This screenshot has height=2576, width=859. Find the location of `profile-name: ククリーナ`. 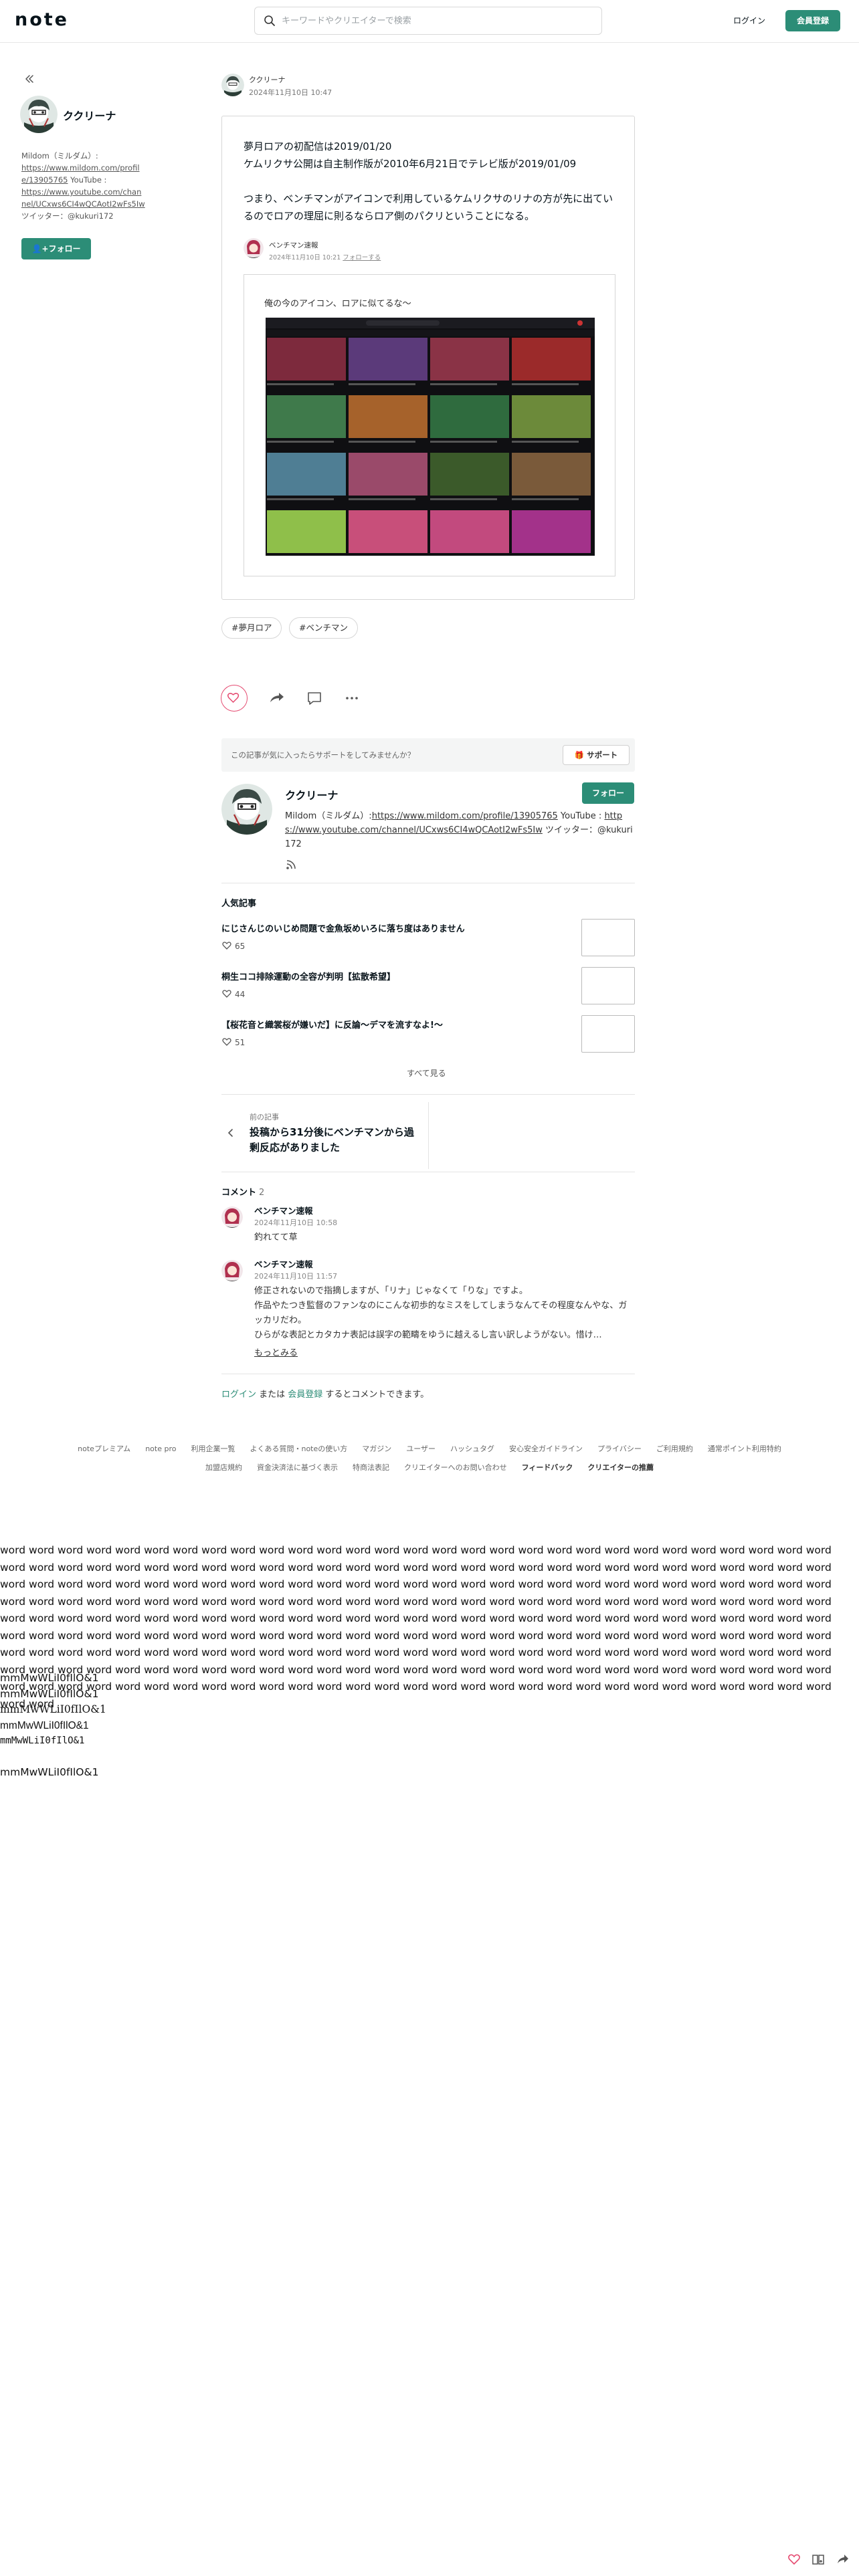

profile-name: ククリーナ is located at coordinates (311, 794).